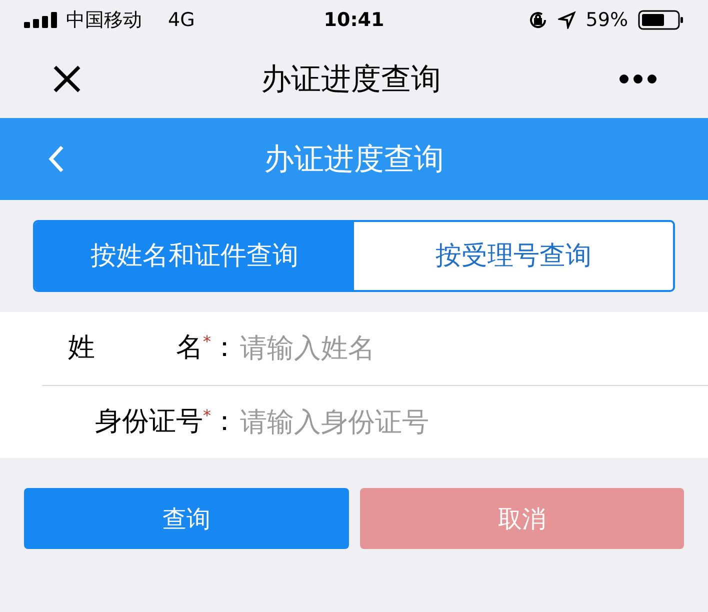 The image size is (708, 612). I want to click on page-title: 办证进度查询, so click(351, 79).